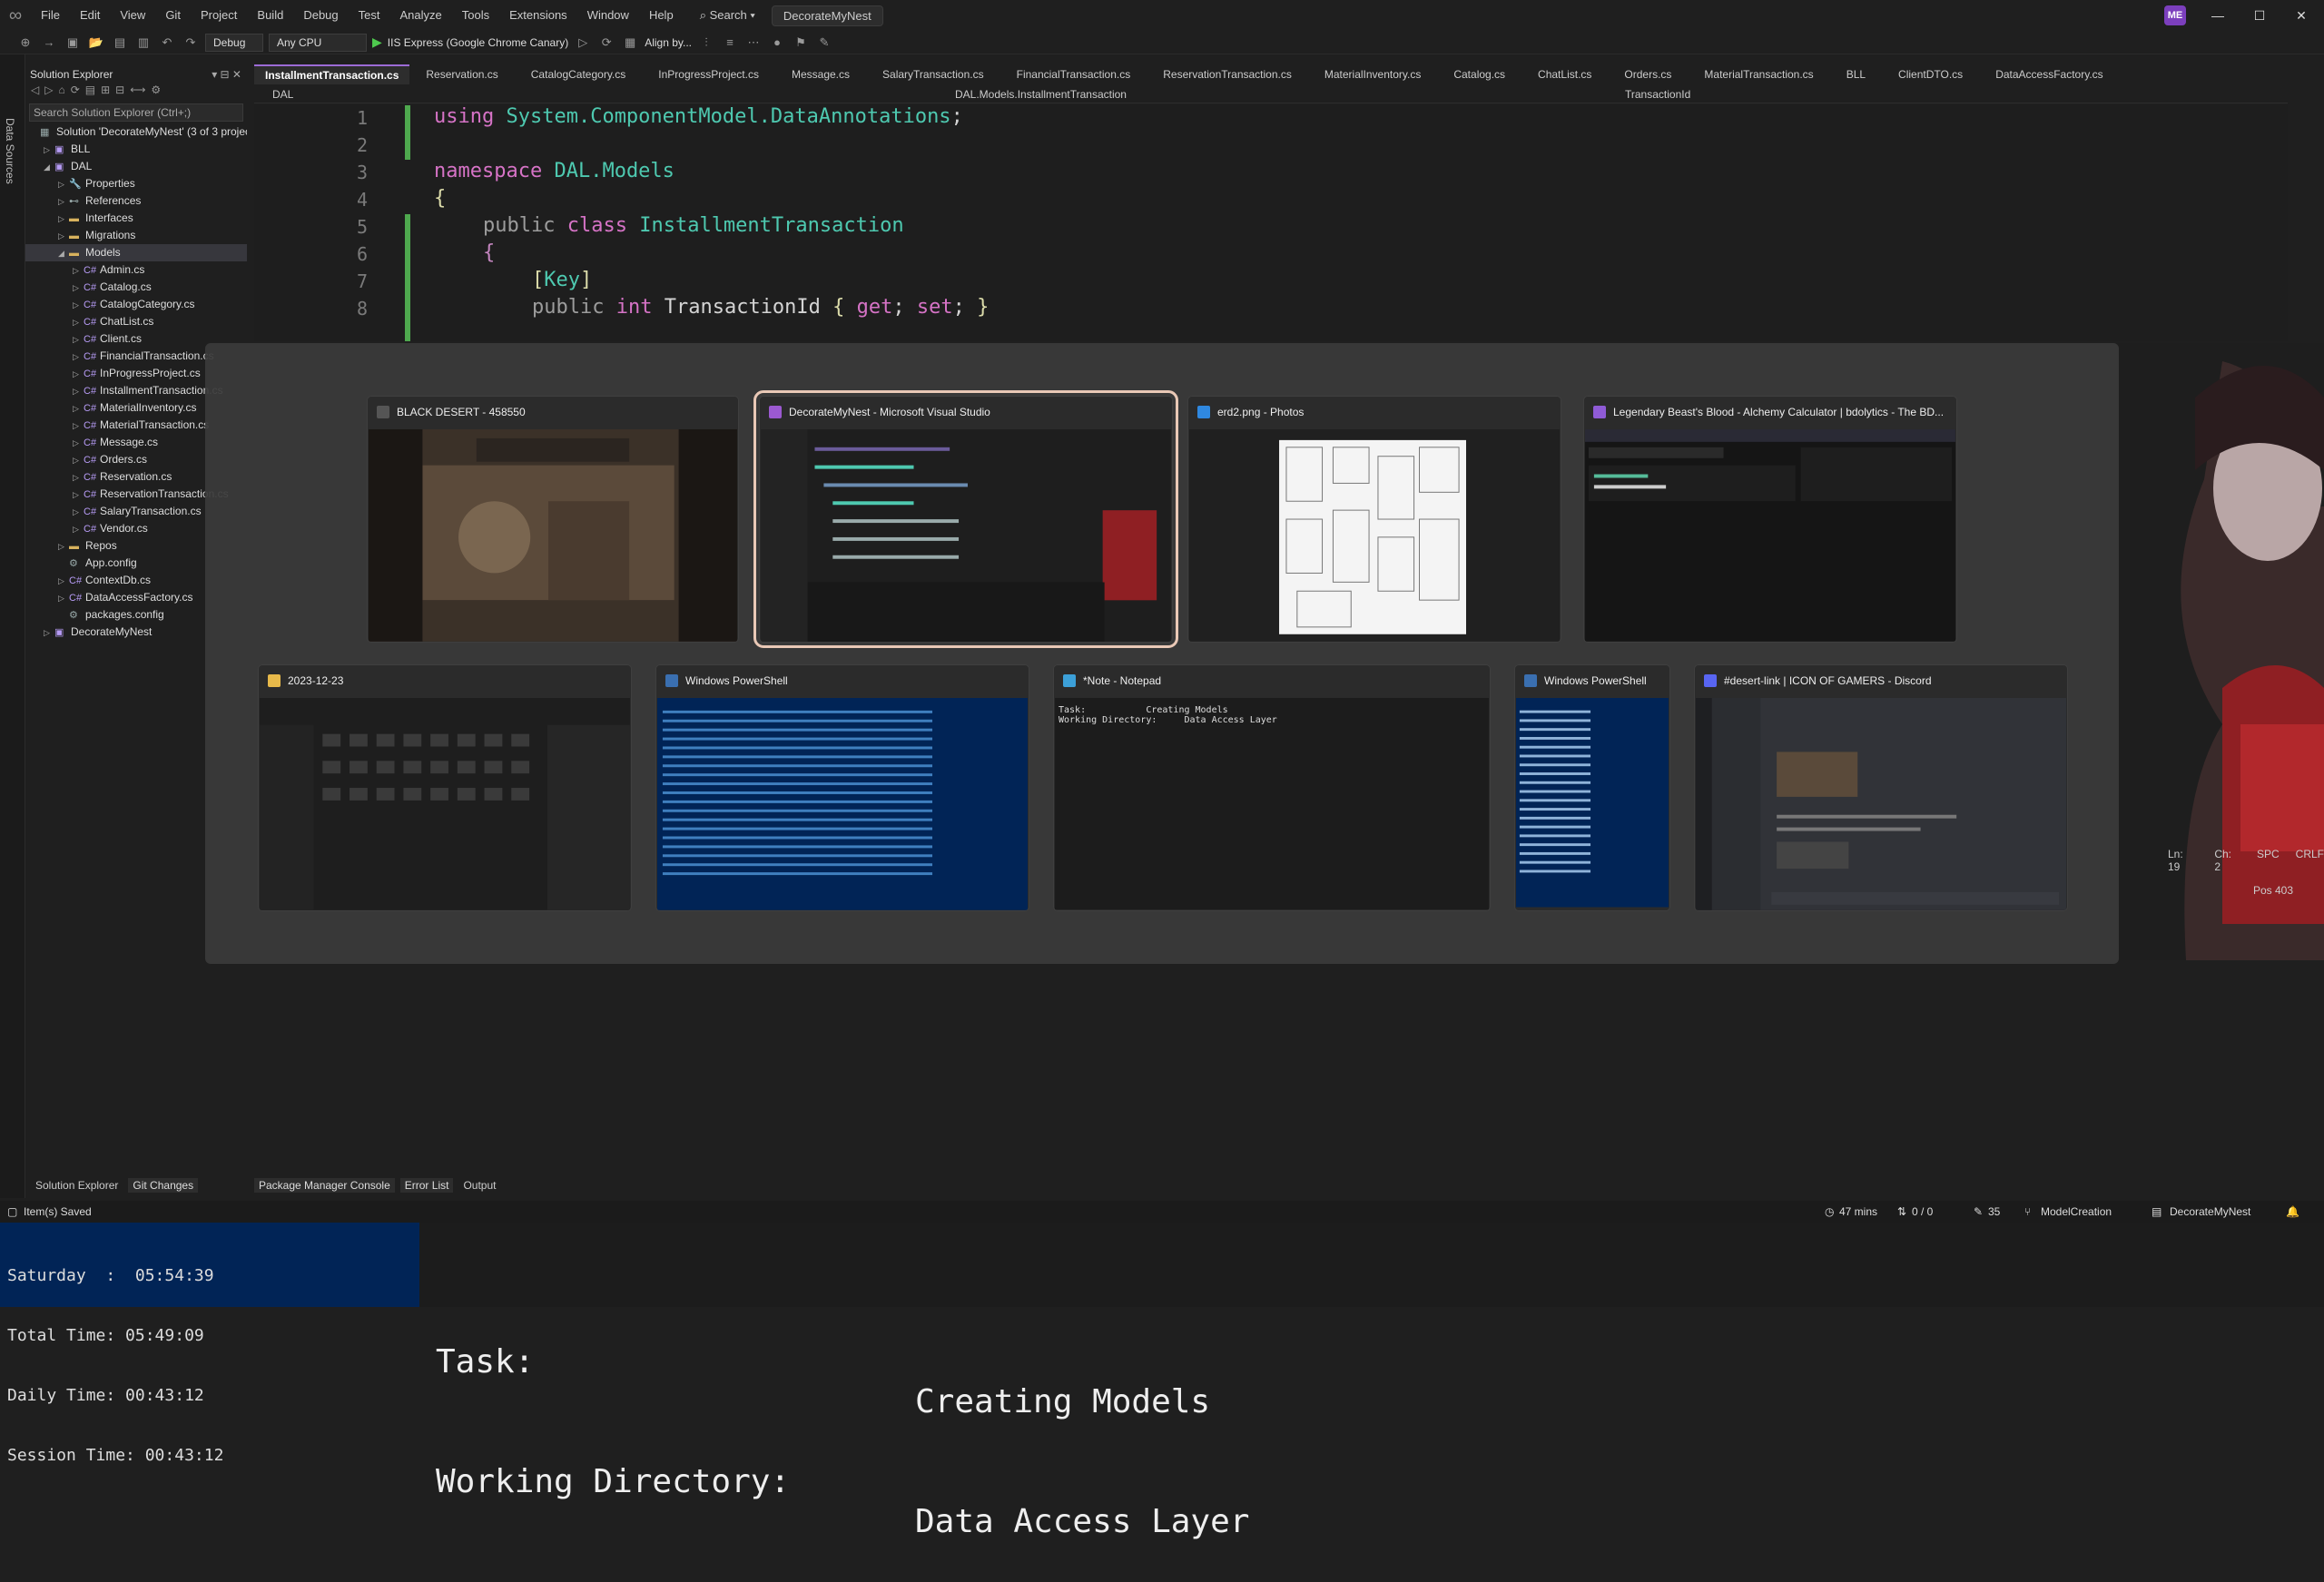  What do you see at coordinates (553, 519) in the screenshot?
I see `window-card-black-desert: BLACK DESERT - 458550` at bounding box center [553, 519].